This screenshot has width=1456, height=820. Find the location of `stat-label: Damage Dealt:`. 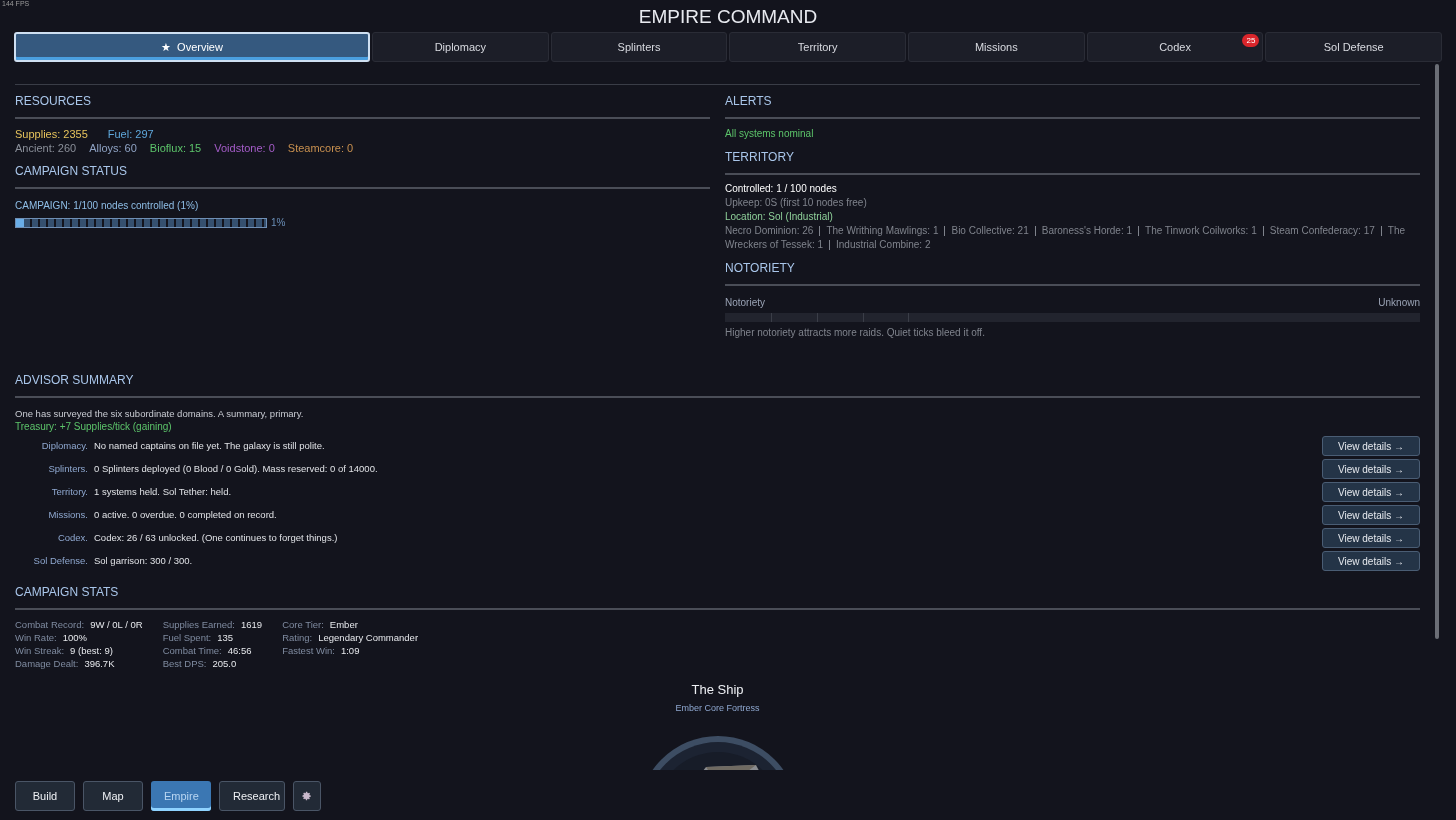

stat-label: Damage Dealt: is located at coordinates (47, 663).